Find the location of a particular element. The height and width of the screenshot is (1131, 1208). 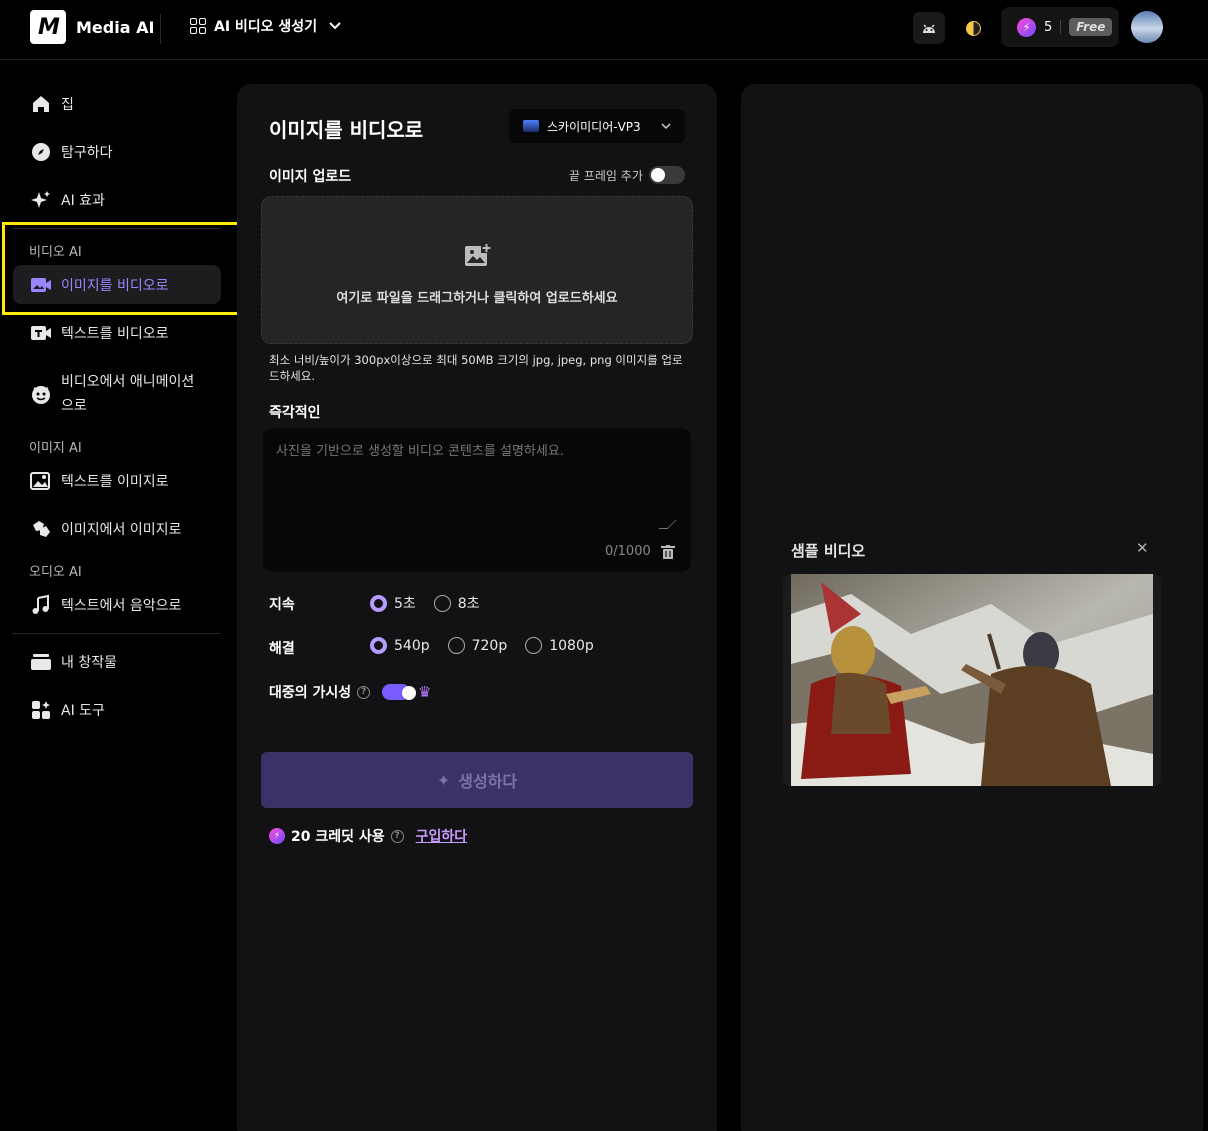

sample-title: 샘플 비디오 is located at coordinates (828, 551).